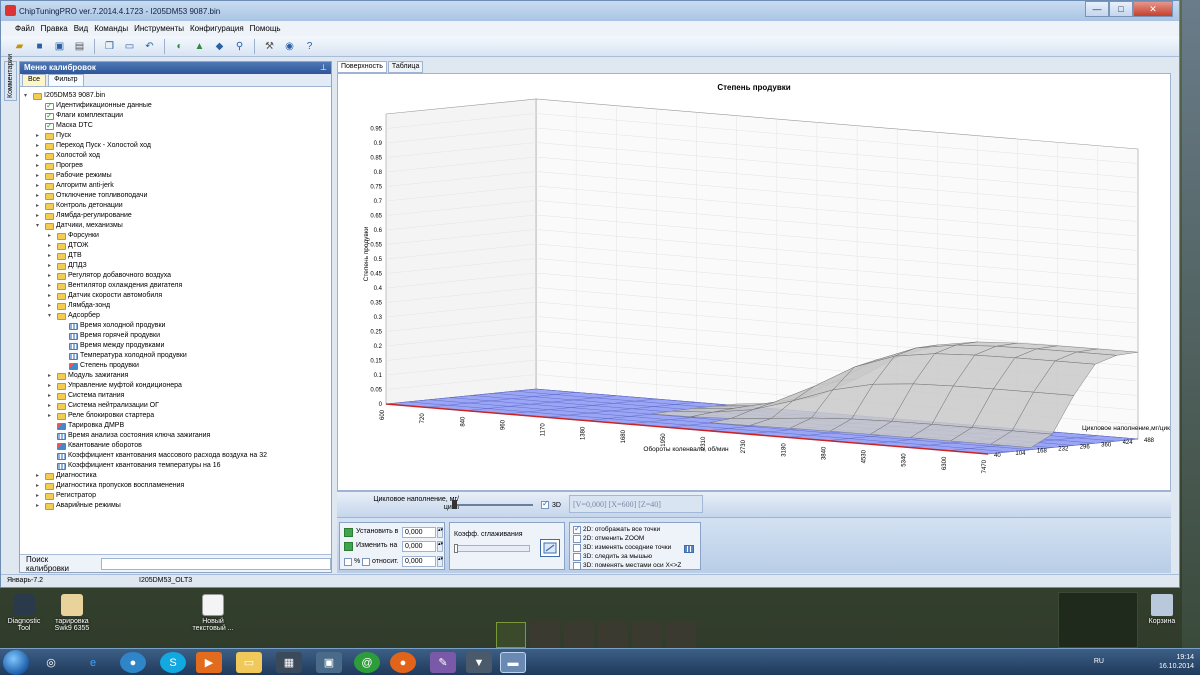 This screenshot has width=1200, height=675. Describe the element at coordinates (51, 662) in the screenshot. I see `wot-icon: ◎` at that location.